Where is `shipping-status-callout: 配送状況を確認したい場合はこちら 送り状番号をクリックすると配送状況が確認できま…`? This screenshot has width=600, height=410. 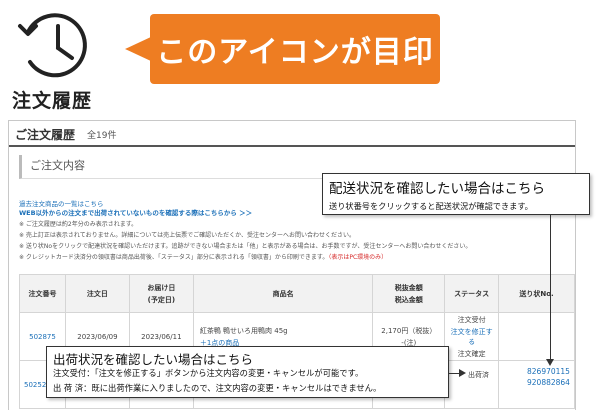 shipping-status-callout: 配送状況を確認したい場合はこちら 送り状番号をクリックすると配送状況が確認できま… is located at coordinates (456, 194).